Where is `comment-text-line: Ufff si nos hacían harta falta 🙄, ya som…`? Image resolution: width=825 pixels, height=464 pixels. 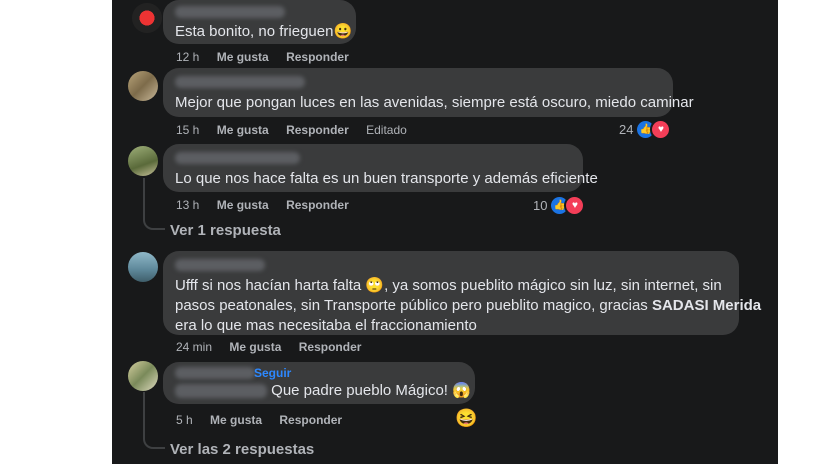
comment-text-line: Ufff si nos hacían harta falta 🙄, ya som… is located at coordinates (448, 285).